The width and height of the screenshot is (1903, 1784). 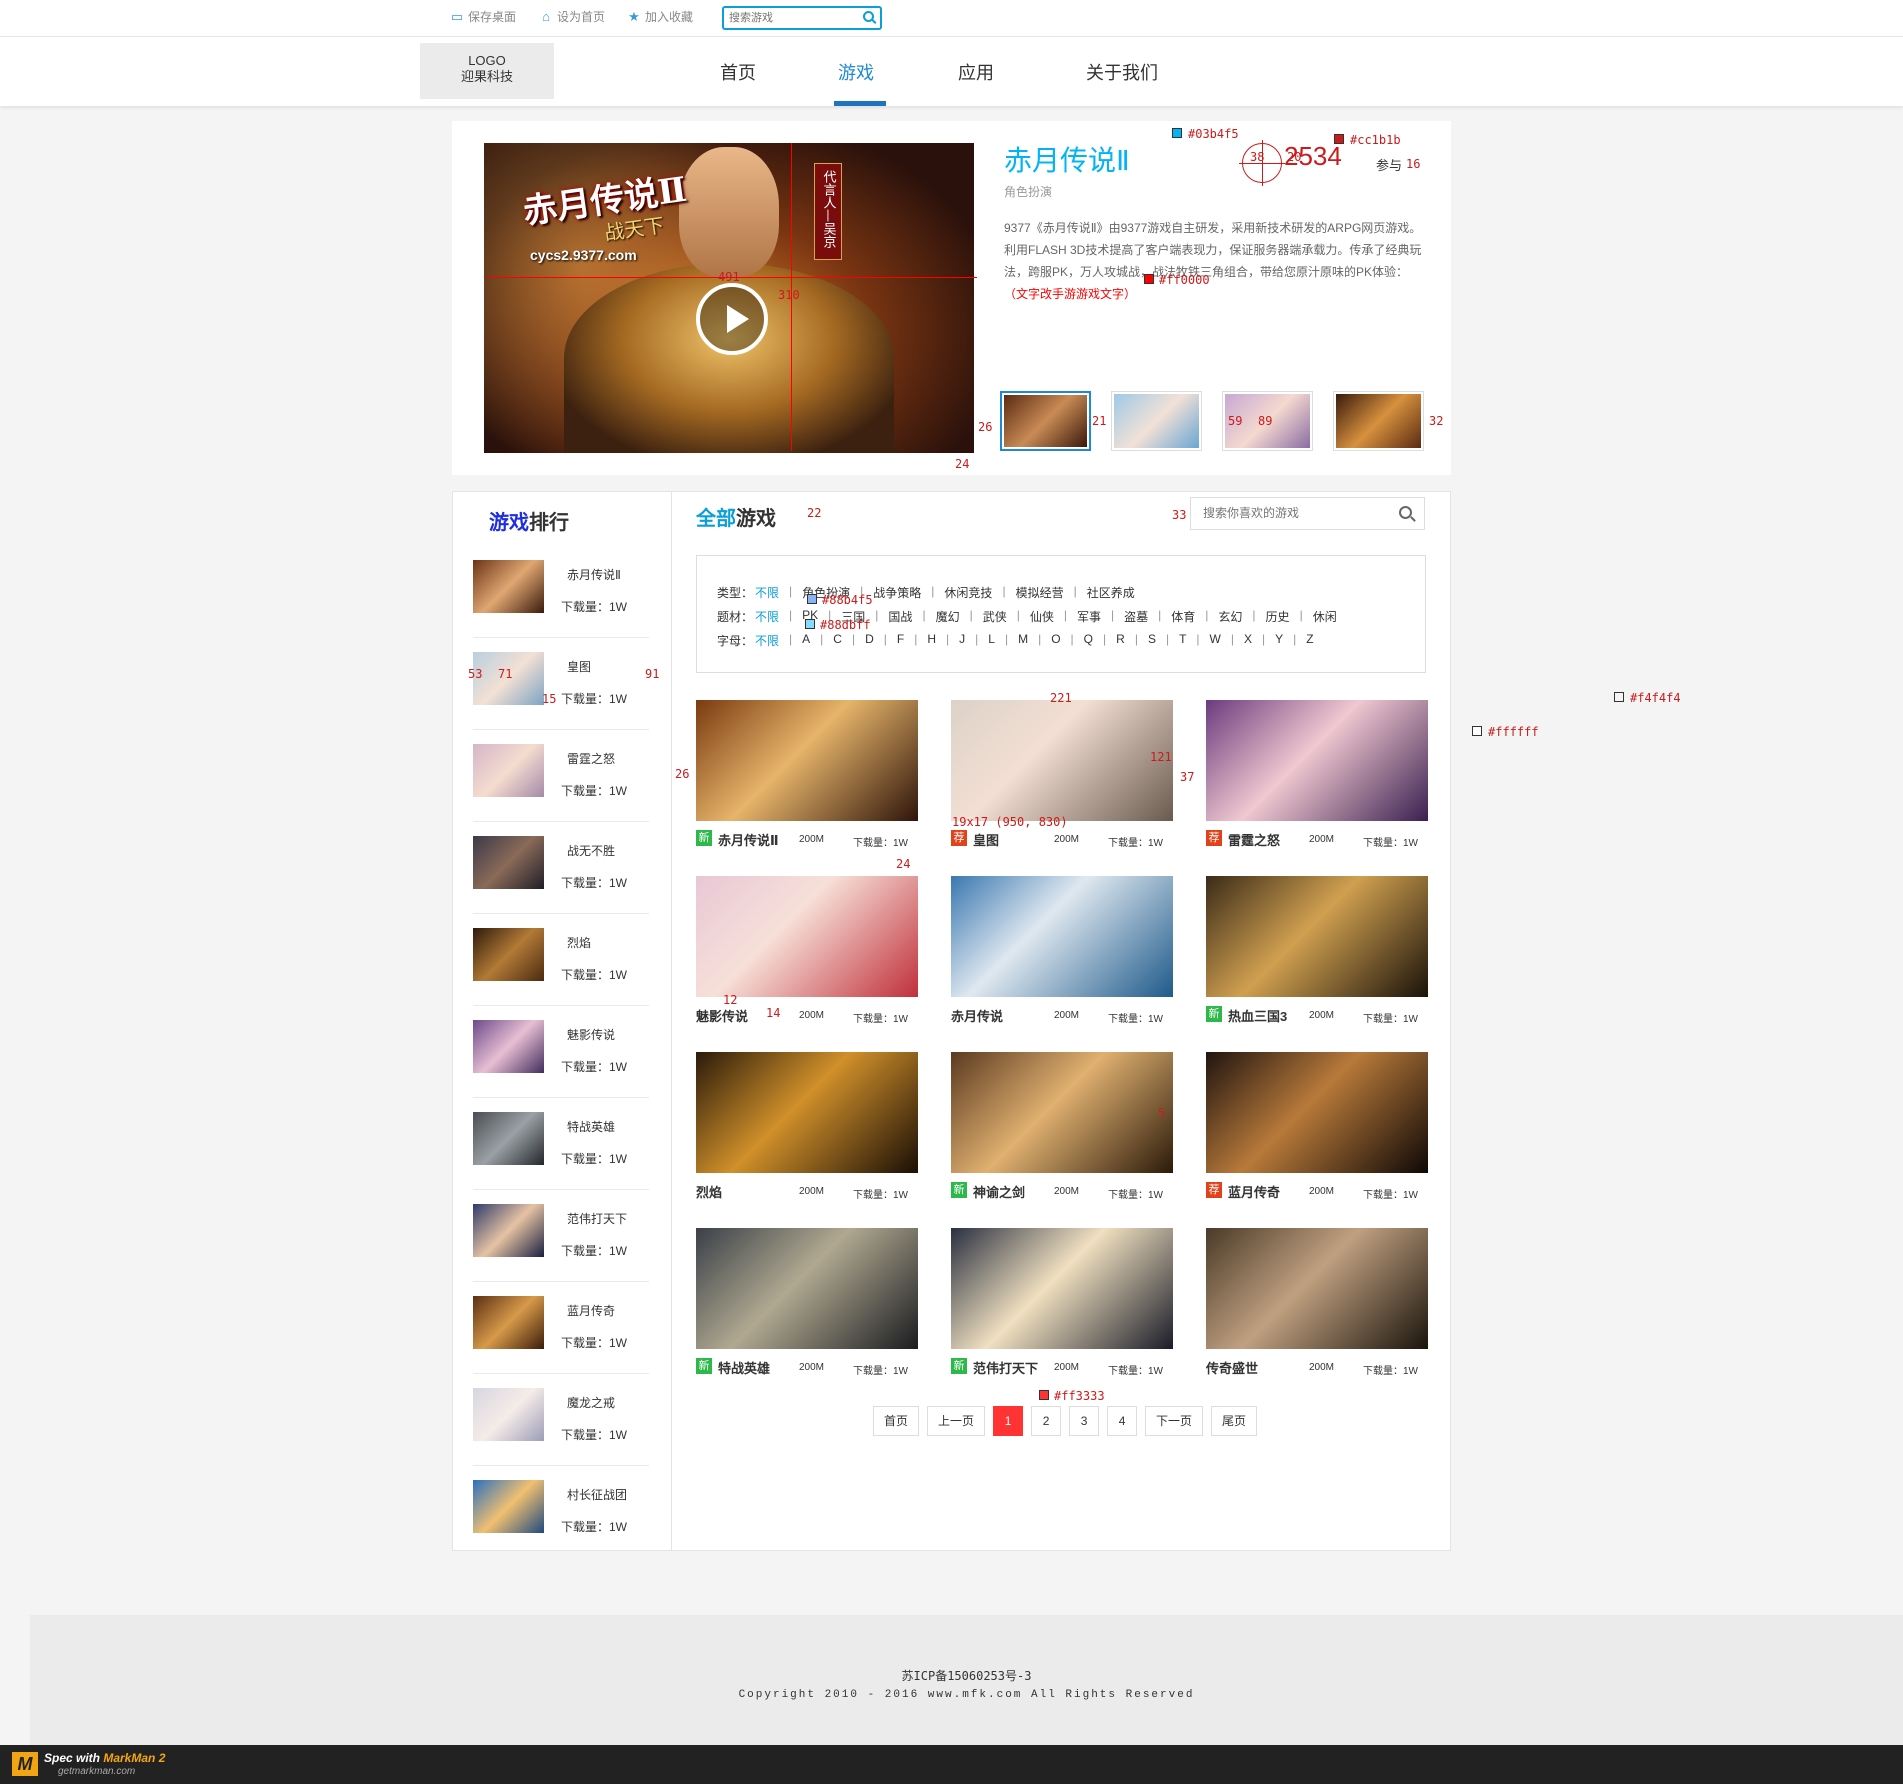 I want to click on filter-option: 休闲竞技, so click(x=968, y=592).